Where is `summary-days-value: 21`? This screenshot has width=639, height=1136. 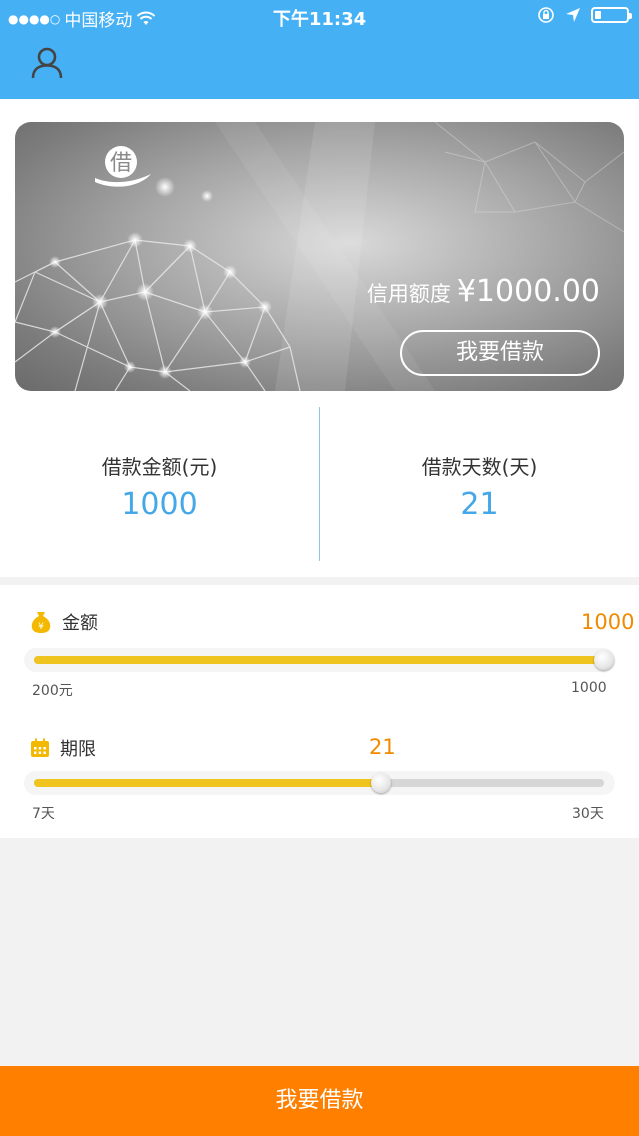 summary-days-value: 21 is located at coordinates (479, 504).